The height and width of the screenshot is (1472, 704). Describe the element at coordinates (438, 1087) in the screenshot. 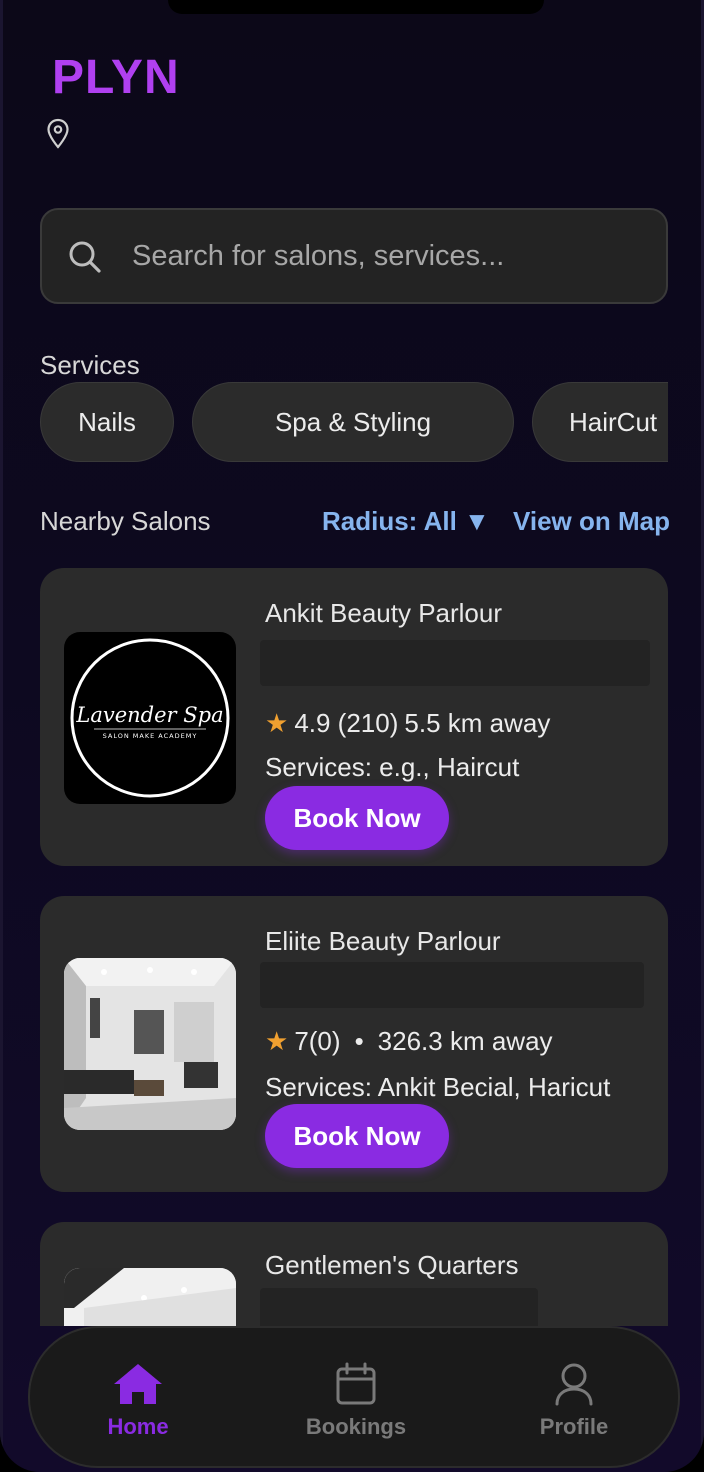

I see `salon-services: Services: Ankit Becial, Haricut` at that location.